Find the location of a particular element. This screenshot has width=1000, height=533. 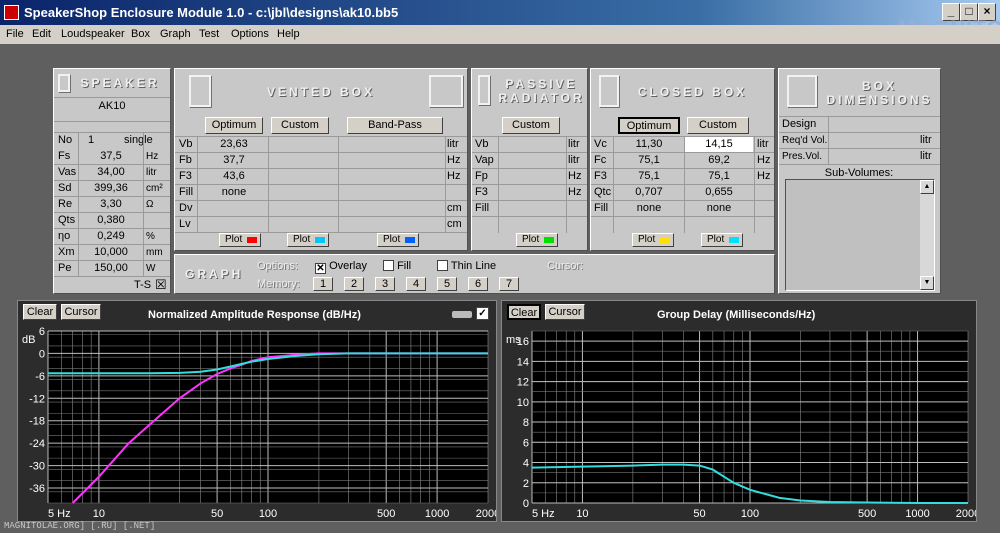

memory-button-5: 5 is located at coordinates (447, 284).